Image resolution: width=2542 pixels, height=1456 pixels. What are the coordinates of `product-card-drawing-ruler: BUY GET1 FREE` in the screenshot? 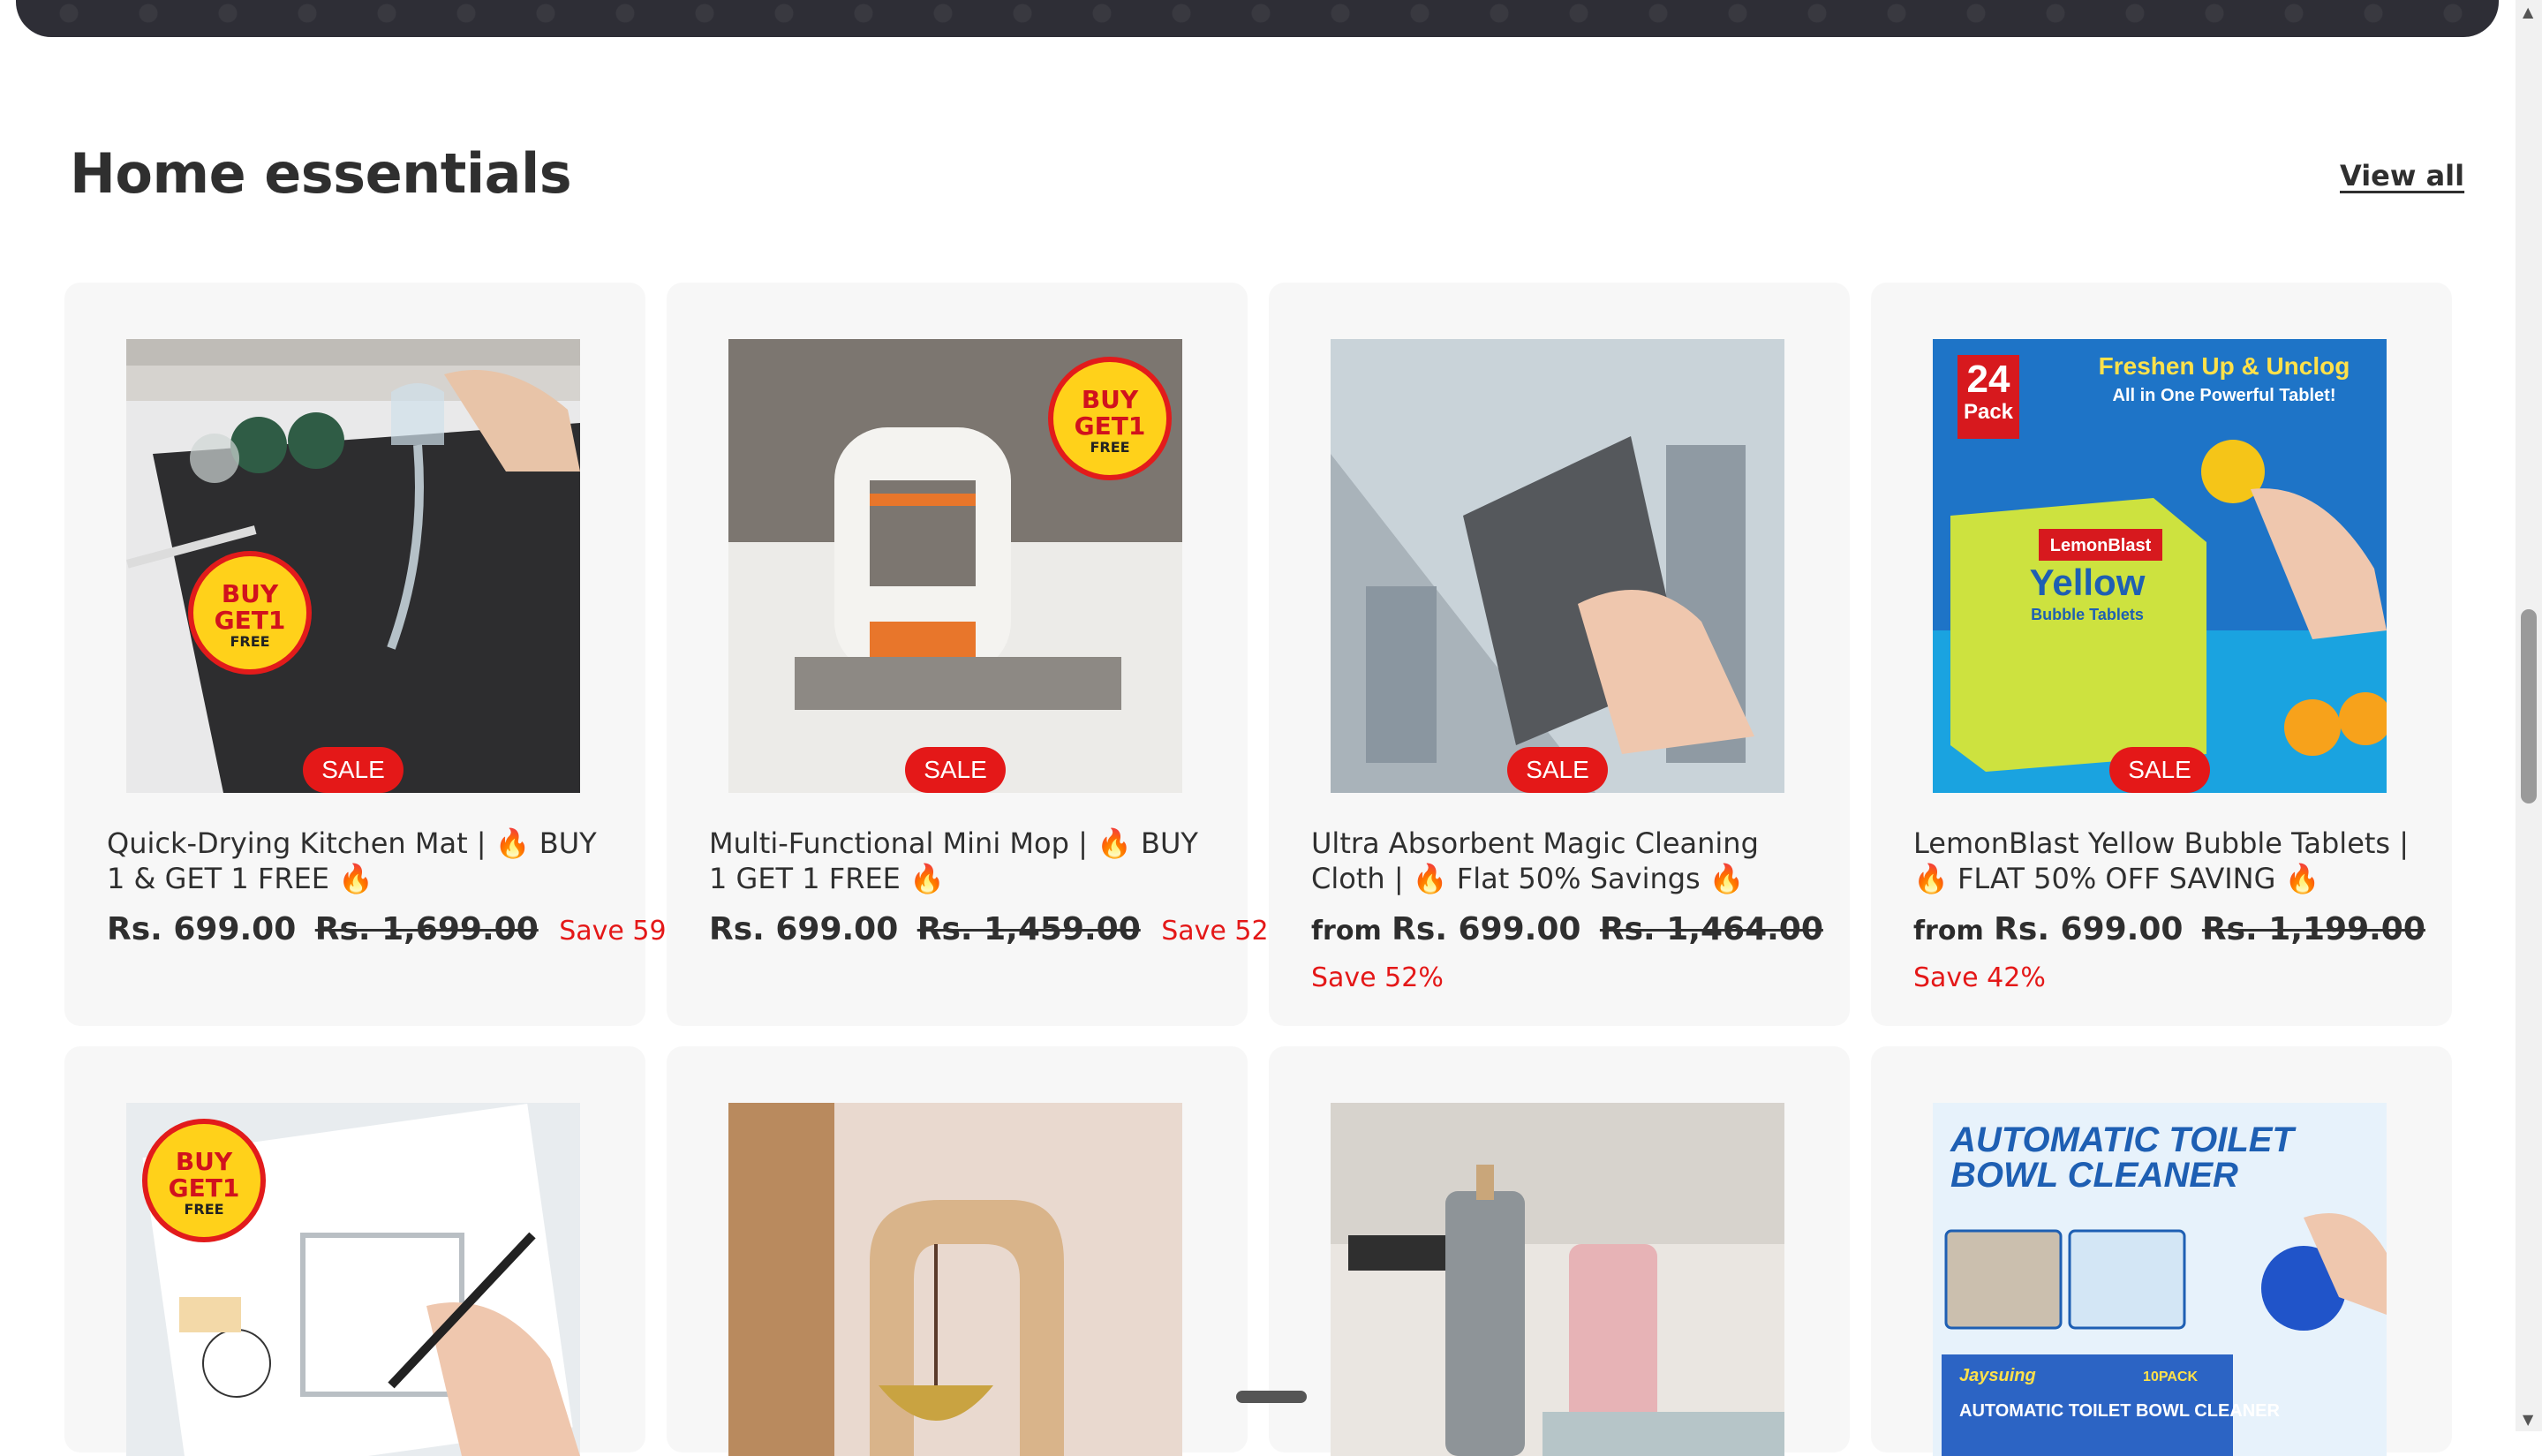 It's located at (354, 1251).